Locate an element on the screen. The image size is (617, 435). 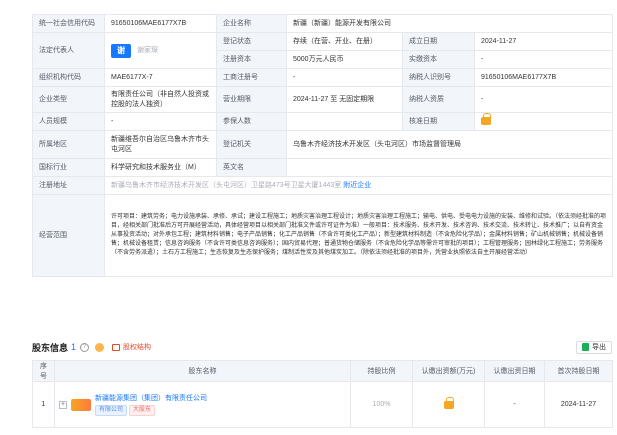
approval-date-label: 核准日期 is located at coordinates (438, 121).